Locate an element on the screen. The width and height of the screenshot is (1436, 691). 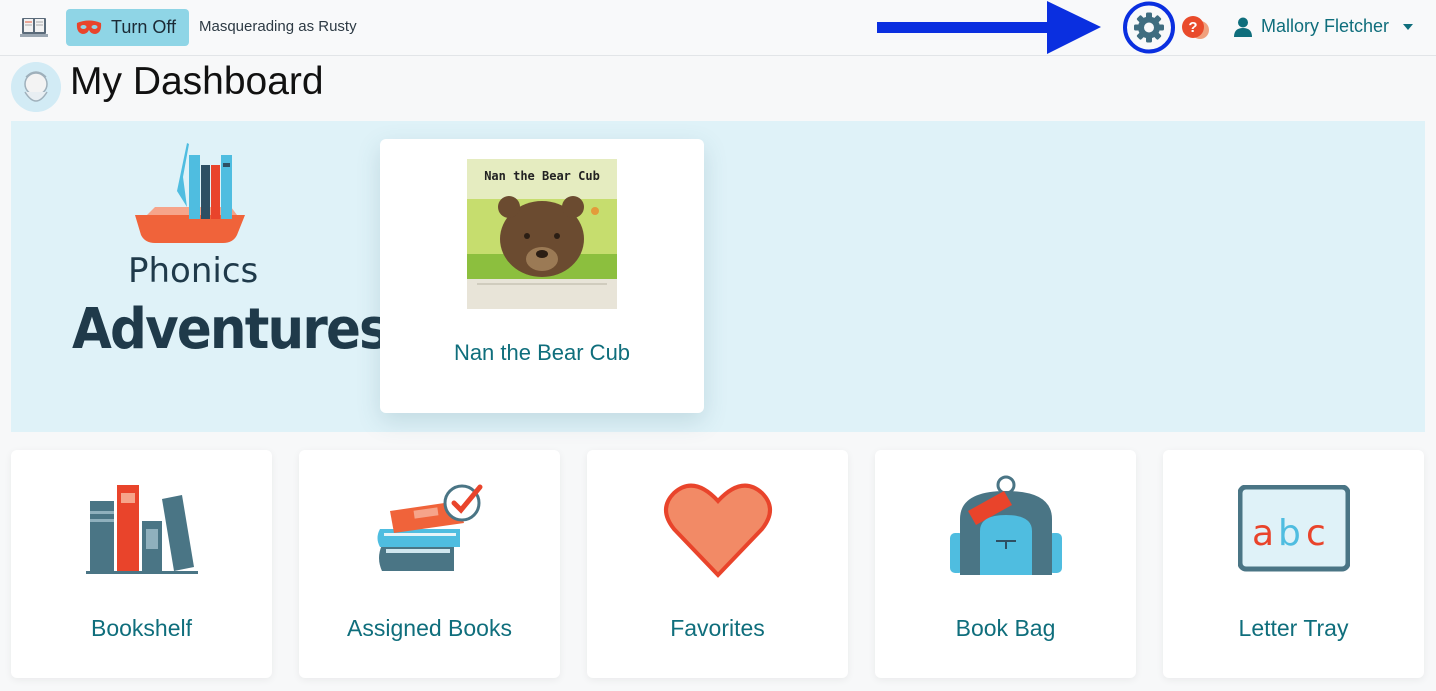
book-card: Nan the Bear Cub Nan the Bear Cub is located at coordinates (542, 276).